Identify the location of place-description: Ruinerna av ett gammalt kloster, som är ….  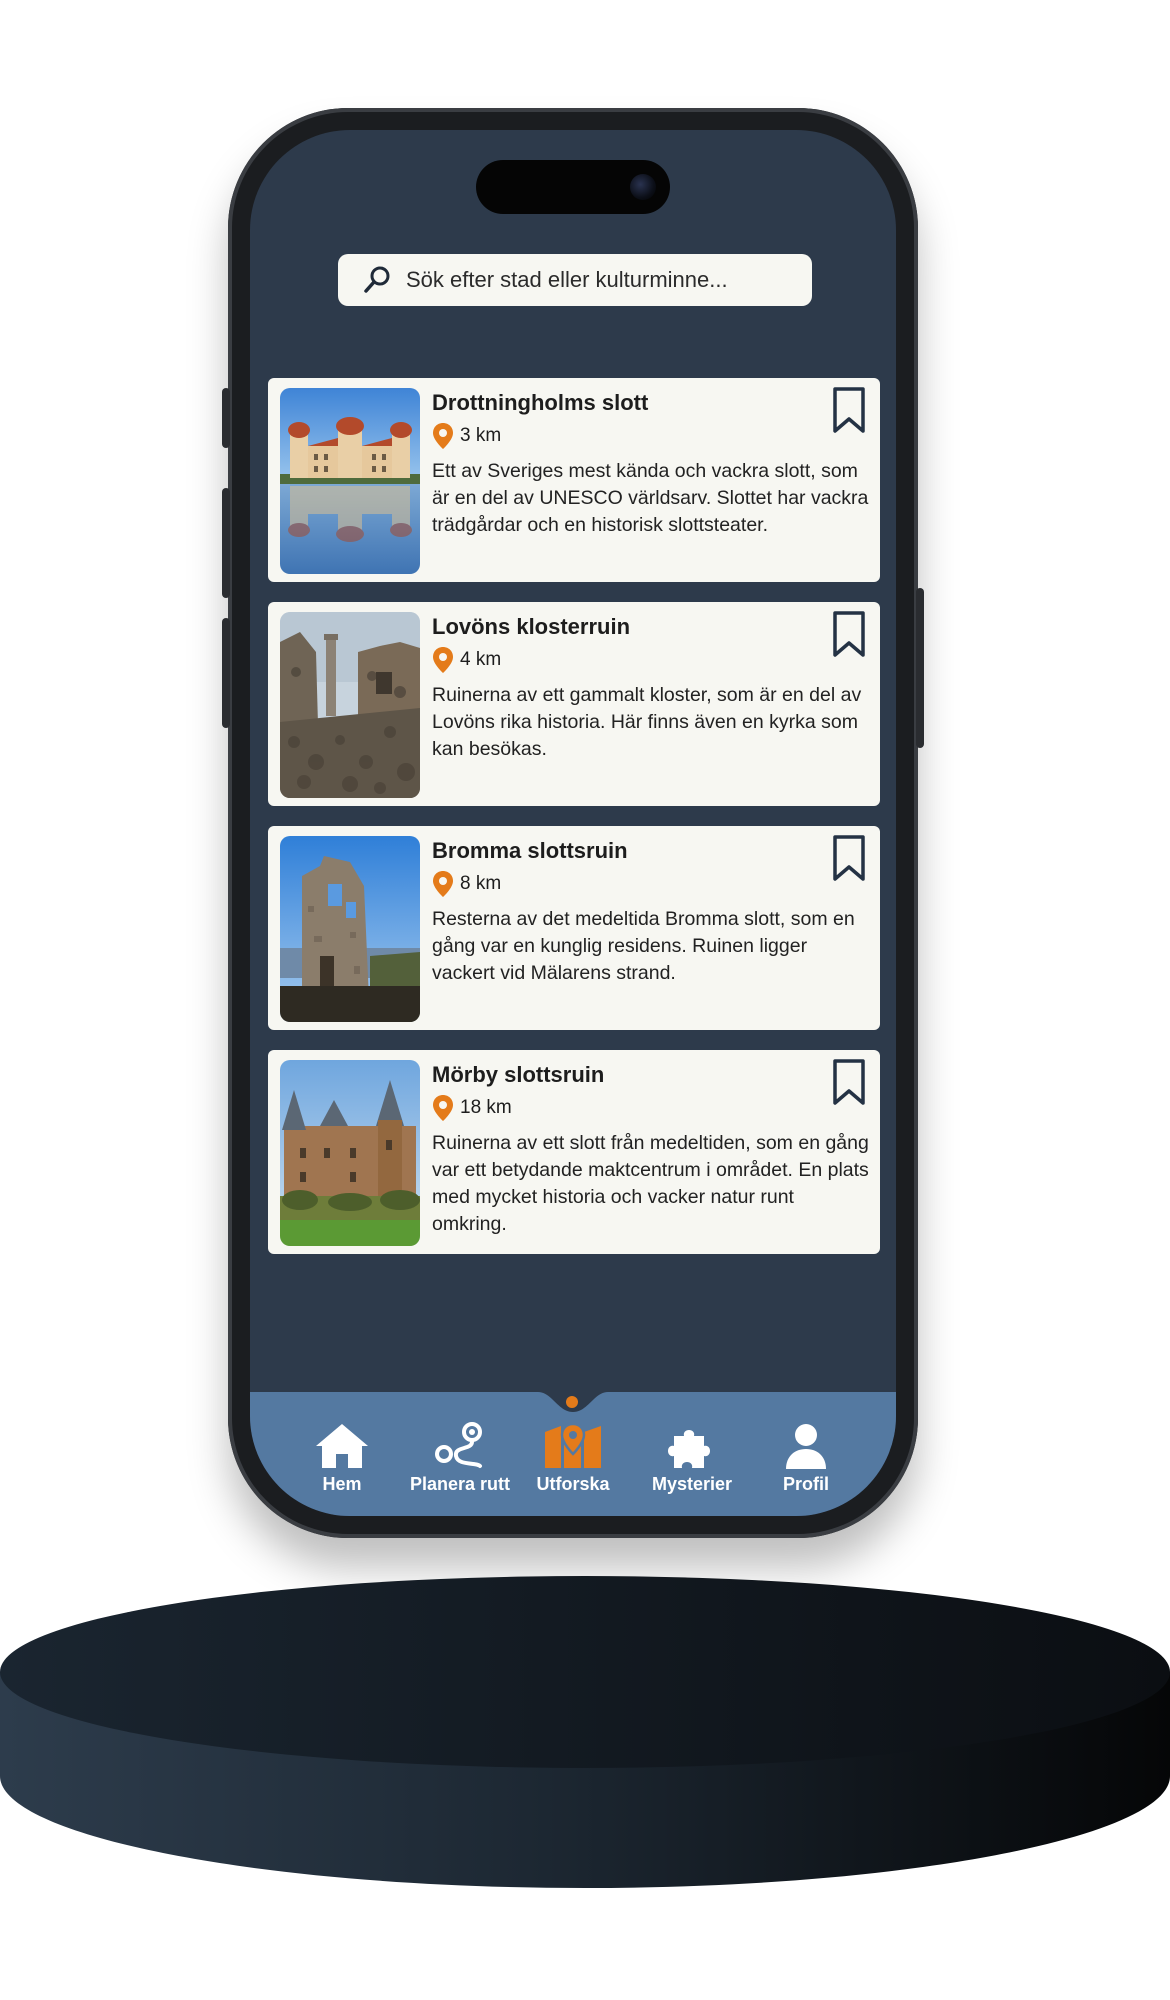
(647, 722).